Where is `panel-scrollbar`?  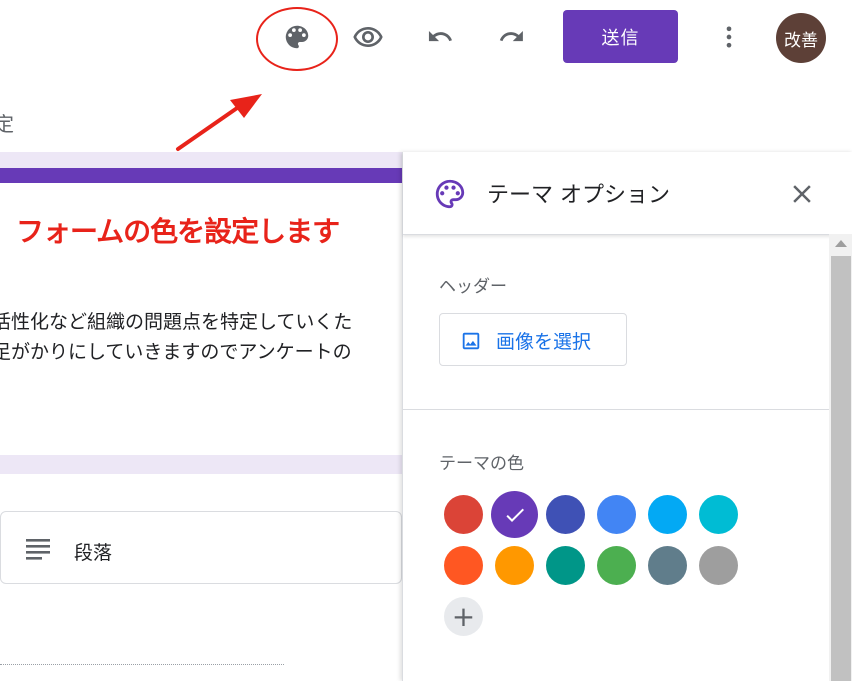 panel-scrollbar is located at coordinates (840, 457).